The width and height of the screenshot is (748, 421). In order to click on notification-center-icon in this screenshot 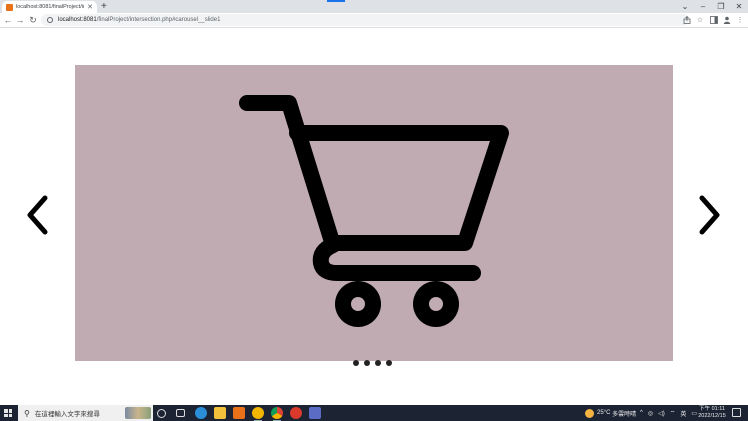, I will do `click(736, 412)`.